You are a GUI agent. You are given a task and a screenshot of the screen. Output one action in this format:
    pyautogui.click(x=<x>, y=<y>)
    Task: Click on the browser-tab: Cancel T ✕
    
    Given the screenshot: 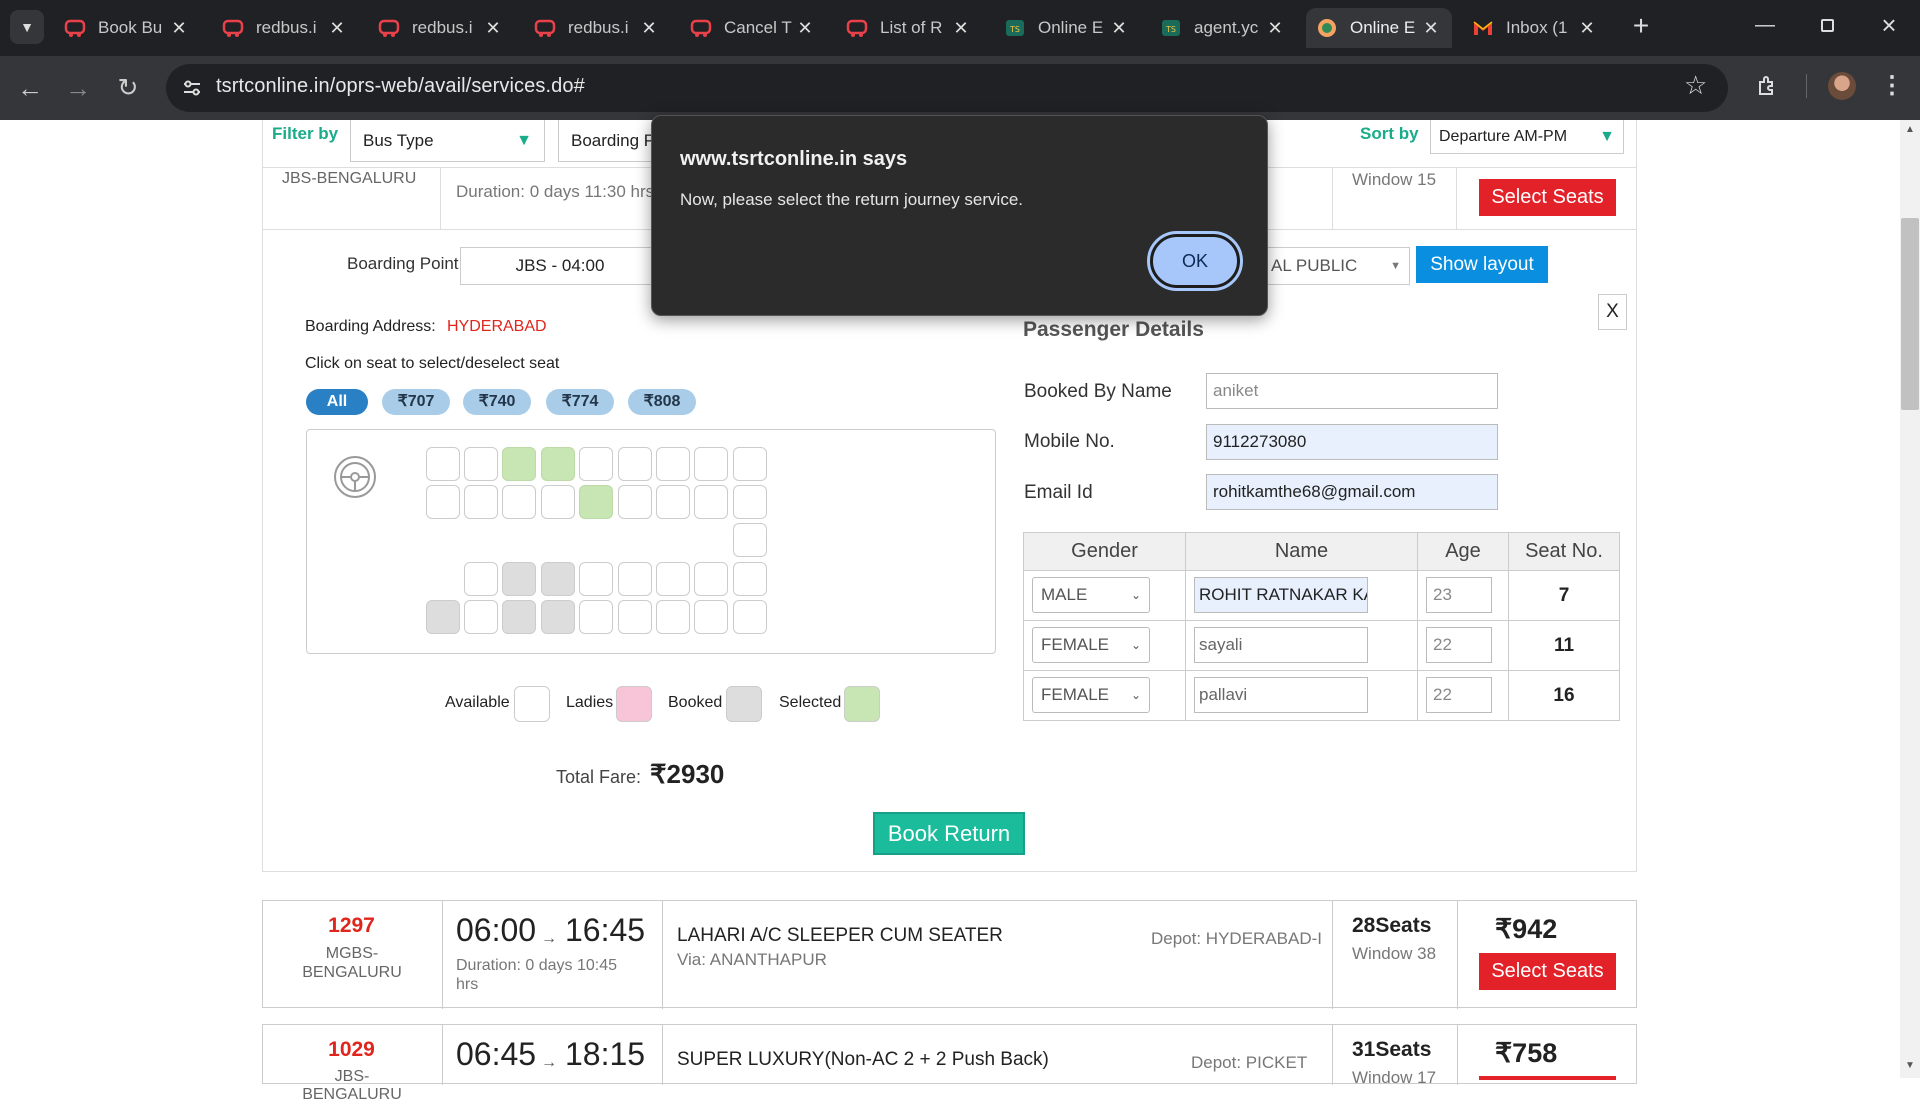 What is the action you would take?
    pyautogui.click(x=753, y=28)
    